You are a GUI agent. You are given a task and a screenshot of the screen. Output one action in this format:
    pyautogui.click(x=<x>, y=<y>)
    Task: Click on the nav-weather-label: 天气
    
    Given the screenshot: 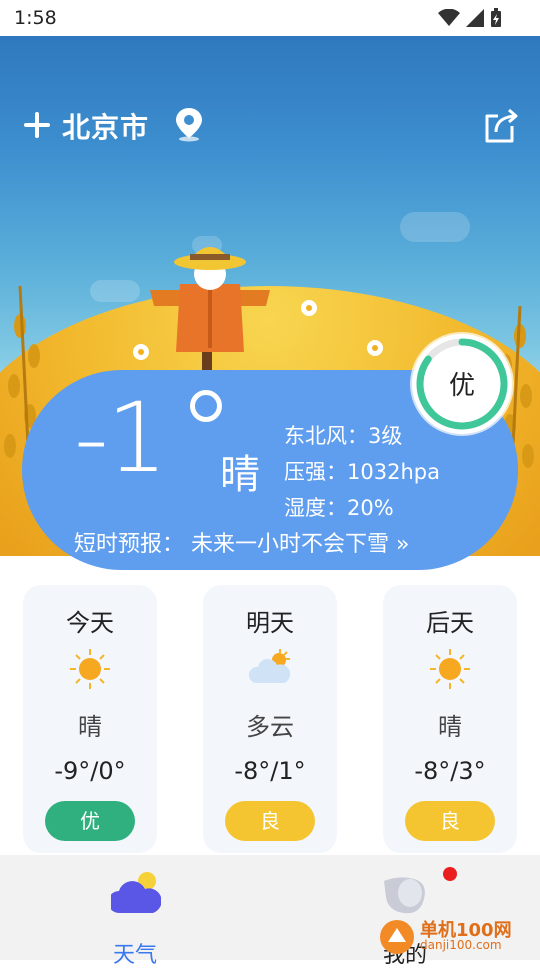 What is the action you would take?
    pyautogui.click(x=134, y=955)
    